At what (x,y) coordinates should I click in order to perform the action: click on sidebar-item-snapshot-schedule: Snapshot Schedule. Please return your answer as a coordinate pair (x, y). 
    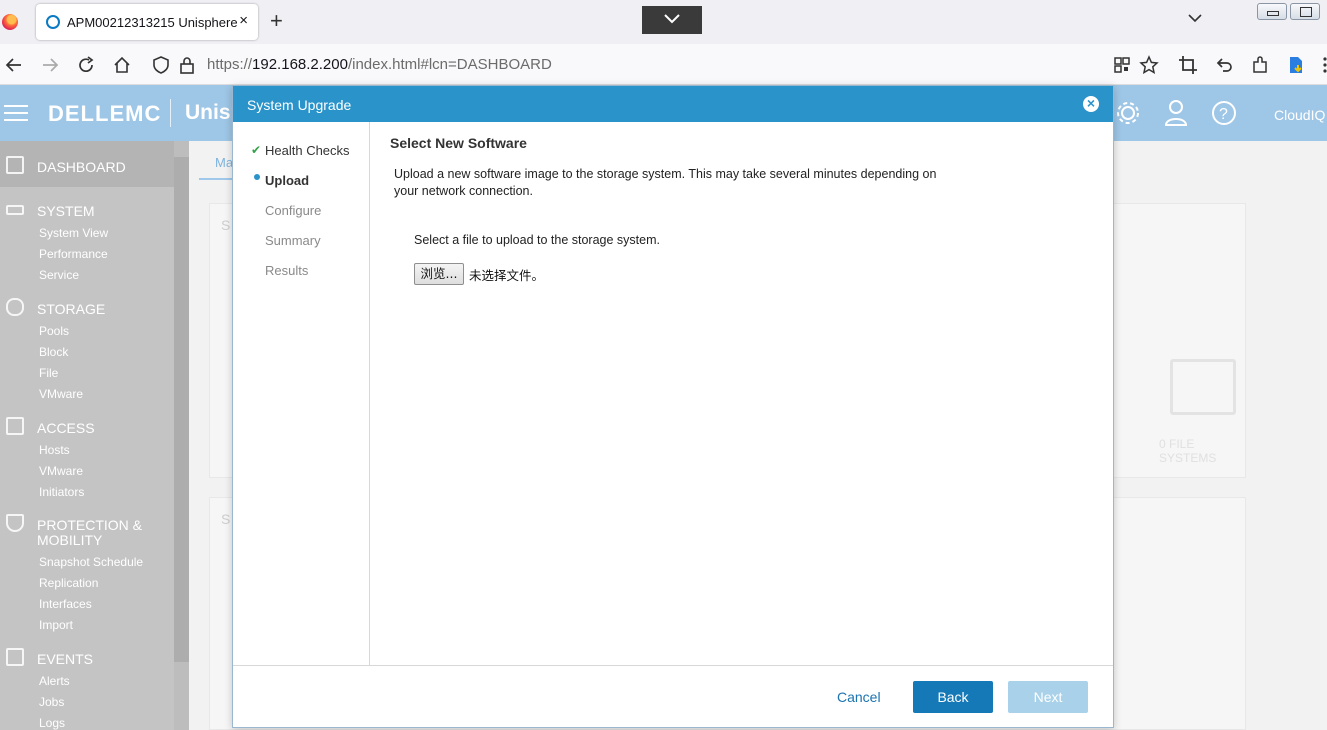
    Looking at the image, I should click on (91, 562).